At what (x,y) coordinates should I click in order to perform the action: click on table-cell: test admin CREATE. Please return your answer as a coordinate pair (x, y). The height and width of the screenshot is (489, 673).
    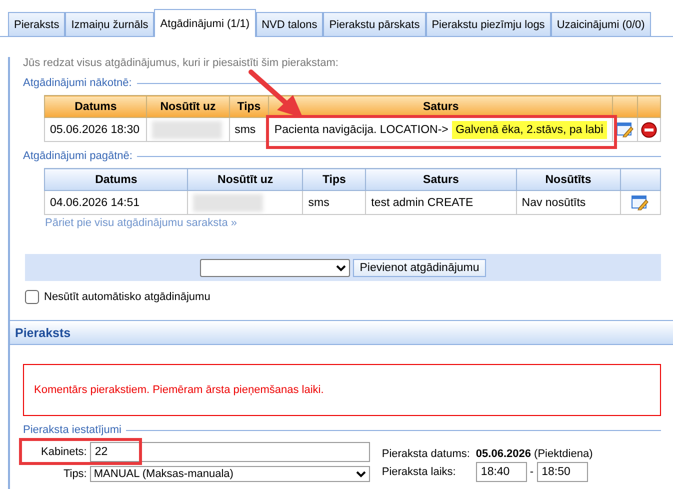
    Looking at the image, I should click on (441, 202).